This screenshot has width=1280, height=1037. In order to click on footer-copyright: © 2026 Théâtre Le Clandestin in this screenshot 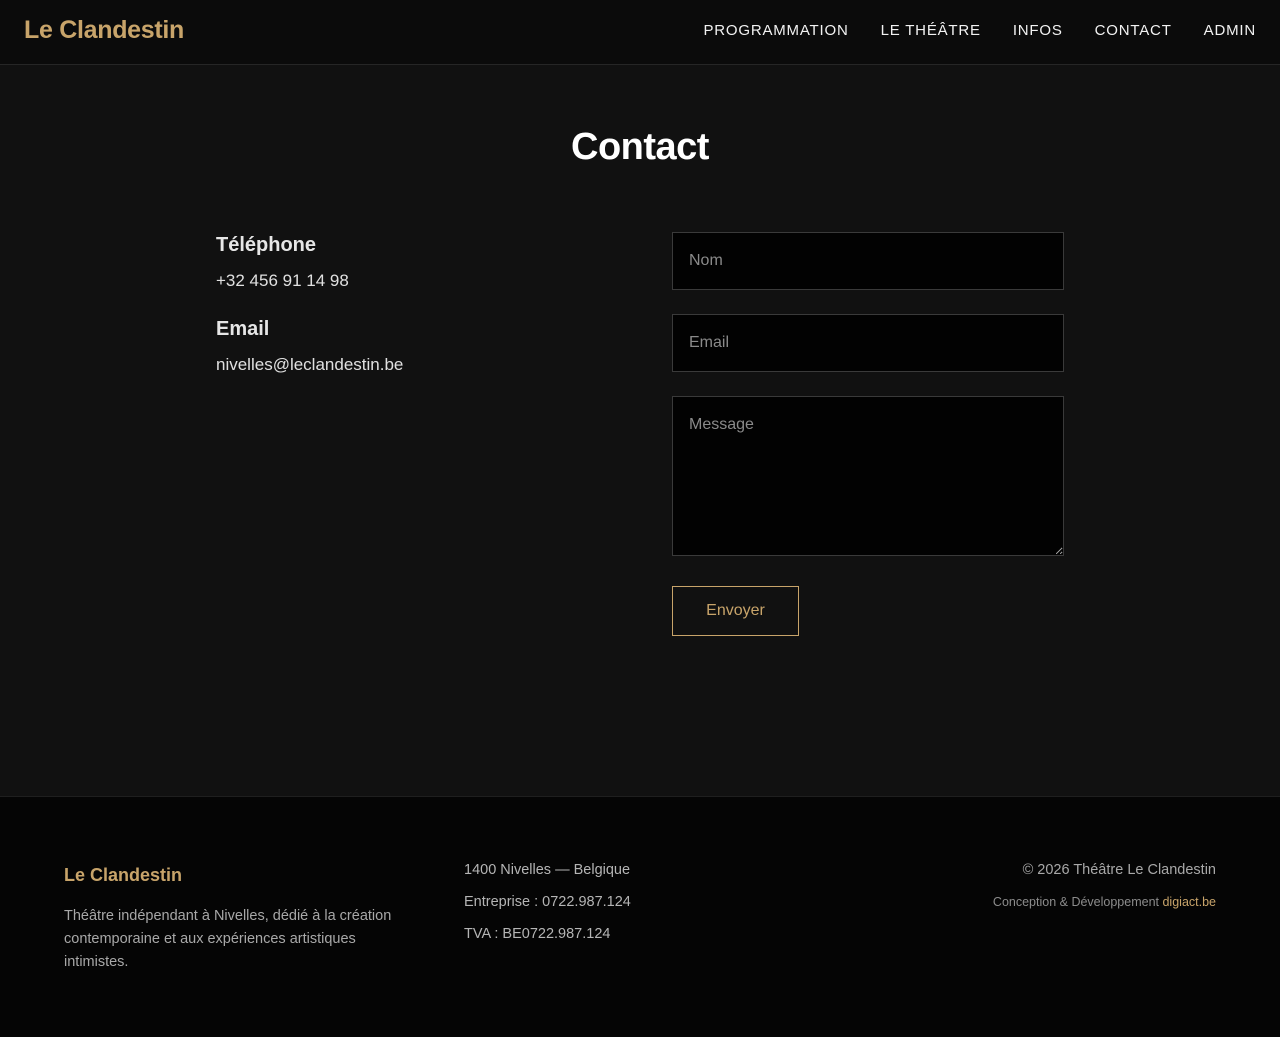, I will do `click(1119, 870)`.